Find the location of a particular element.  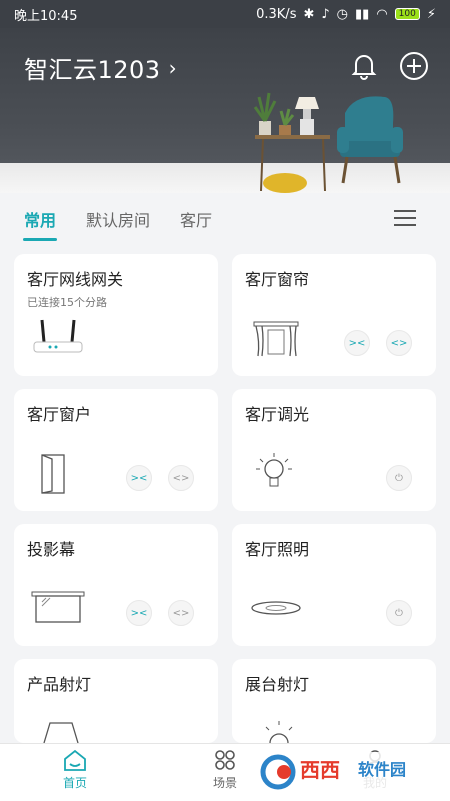

device-status: 已连接15个分路 is located at coordinates (67, 302).